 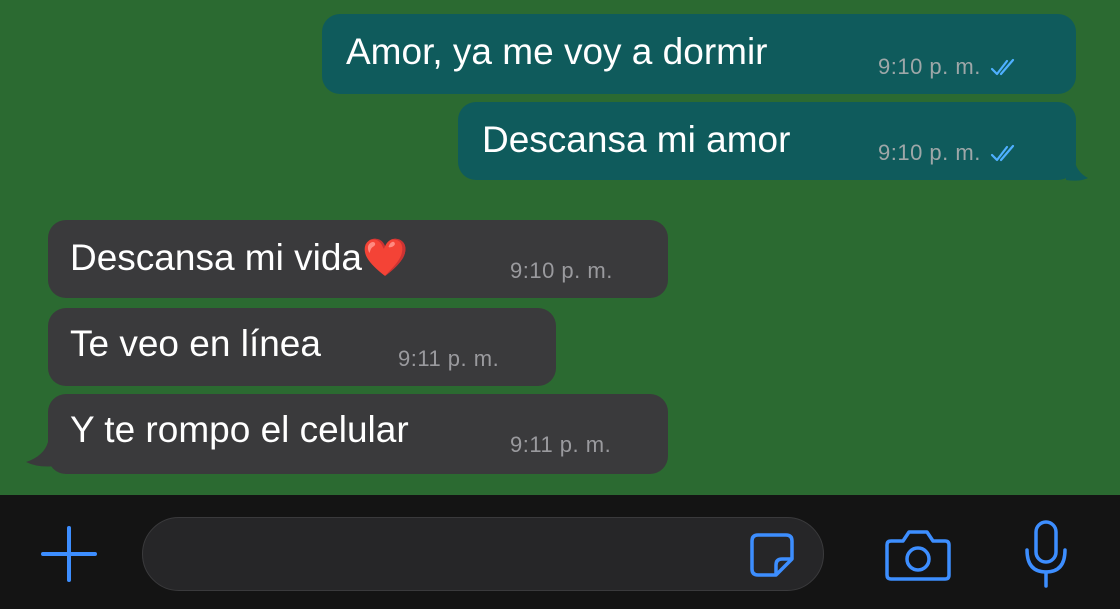 I want to click on incoming-message-bubble: Te veo en línea 9:11 p. m., so click(x=302, y=347).